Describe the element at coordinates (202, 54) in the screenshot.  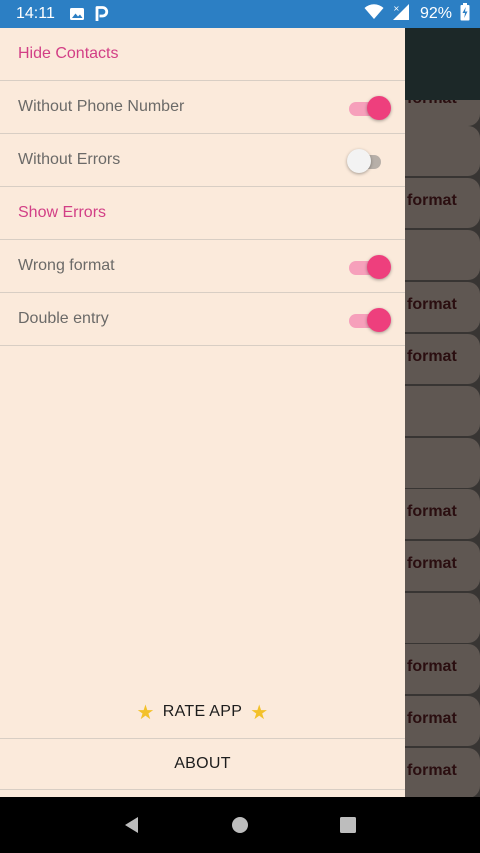
I see `section-header-hide-contacts: Hide Contacts` at that location.